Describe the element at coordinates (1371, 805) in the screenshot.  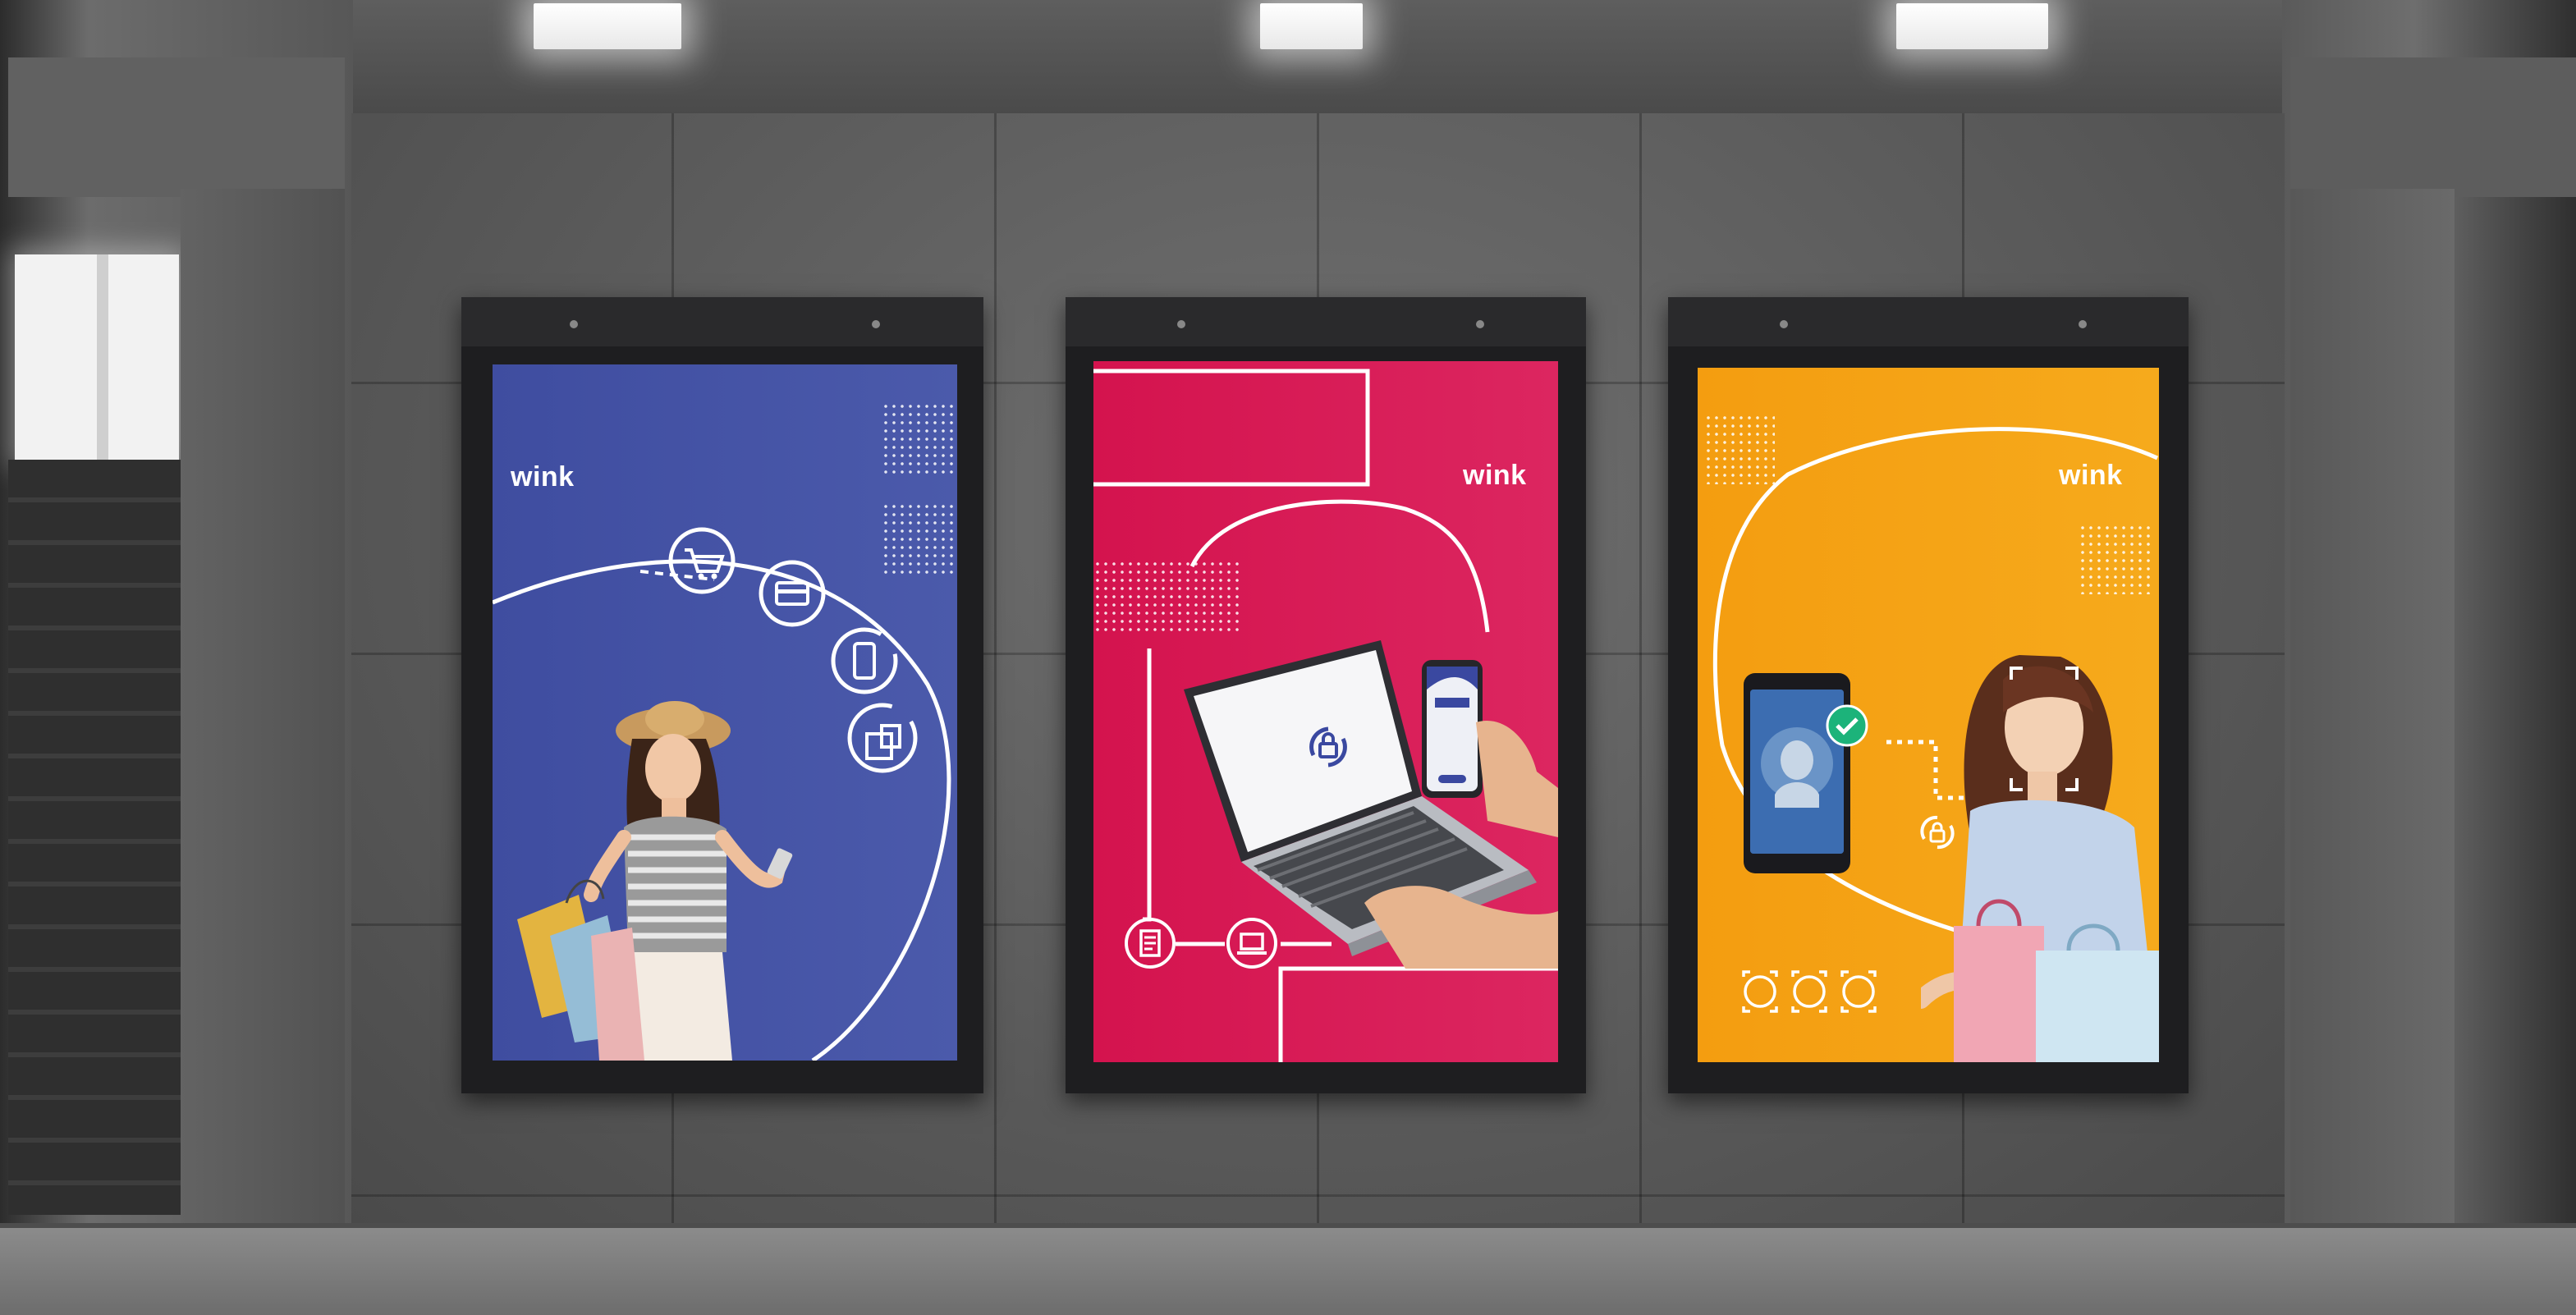
I see `laptop-and-phone-photo` at that location.